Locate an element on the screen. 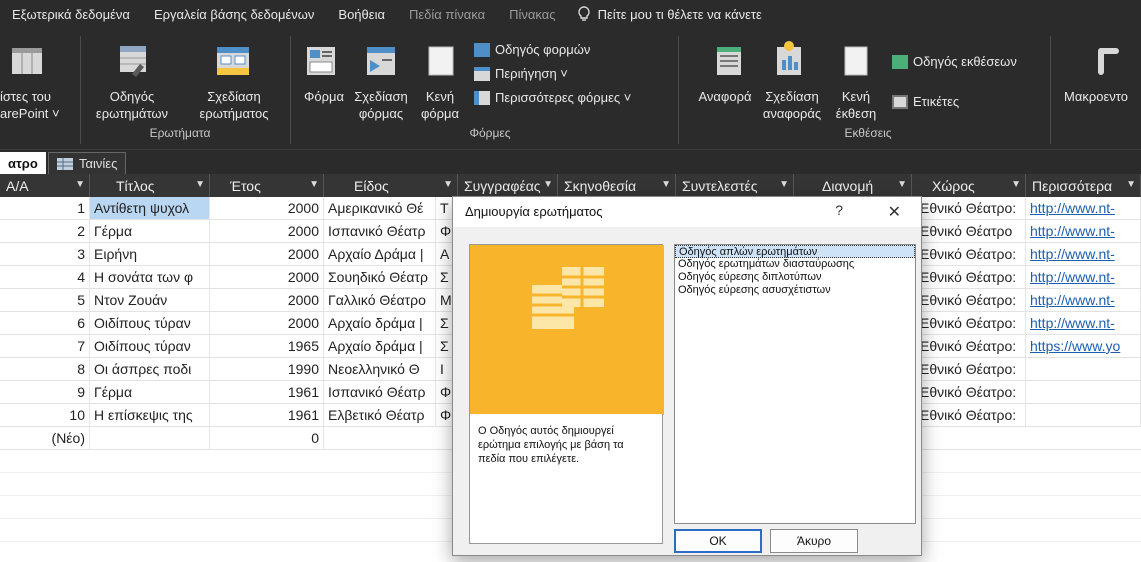 The height and width of the screenshot is (562, 1141). column-header-director: Σκηνοθεσία ▼ is located at coordinates (617, 185).